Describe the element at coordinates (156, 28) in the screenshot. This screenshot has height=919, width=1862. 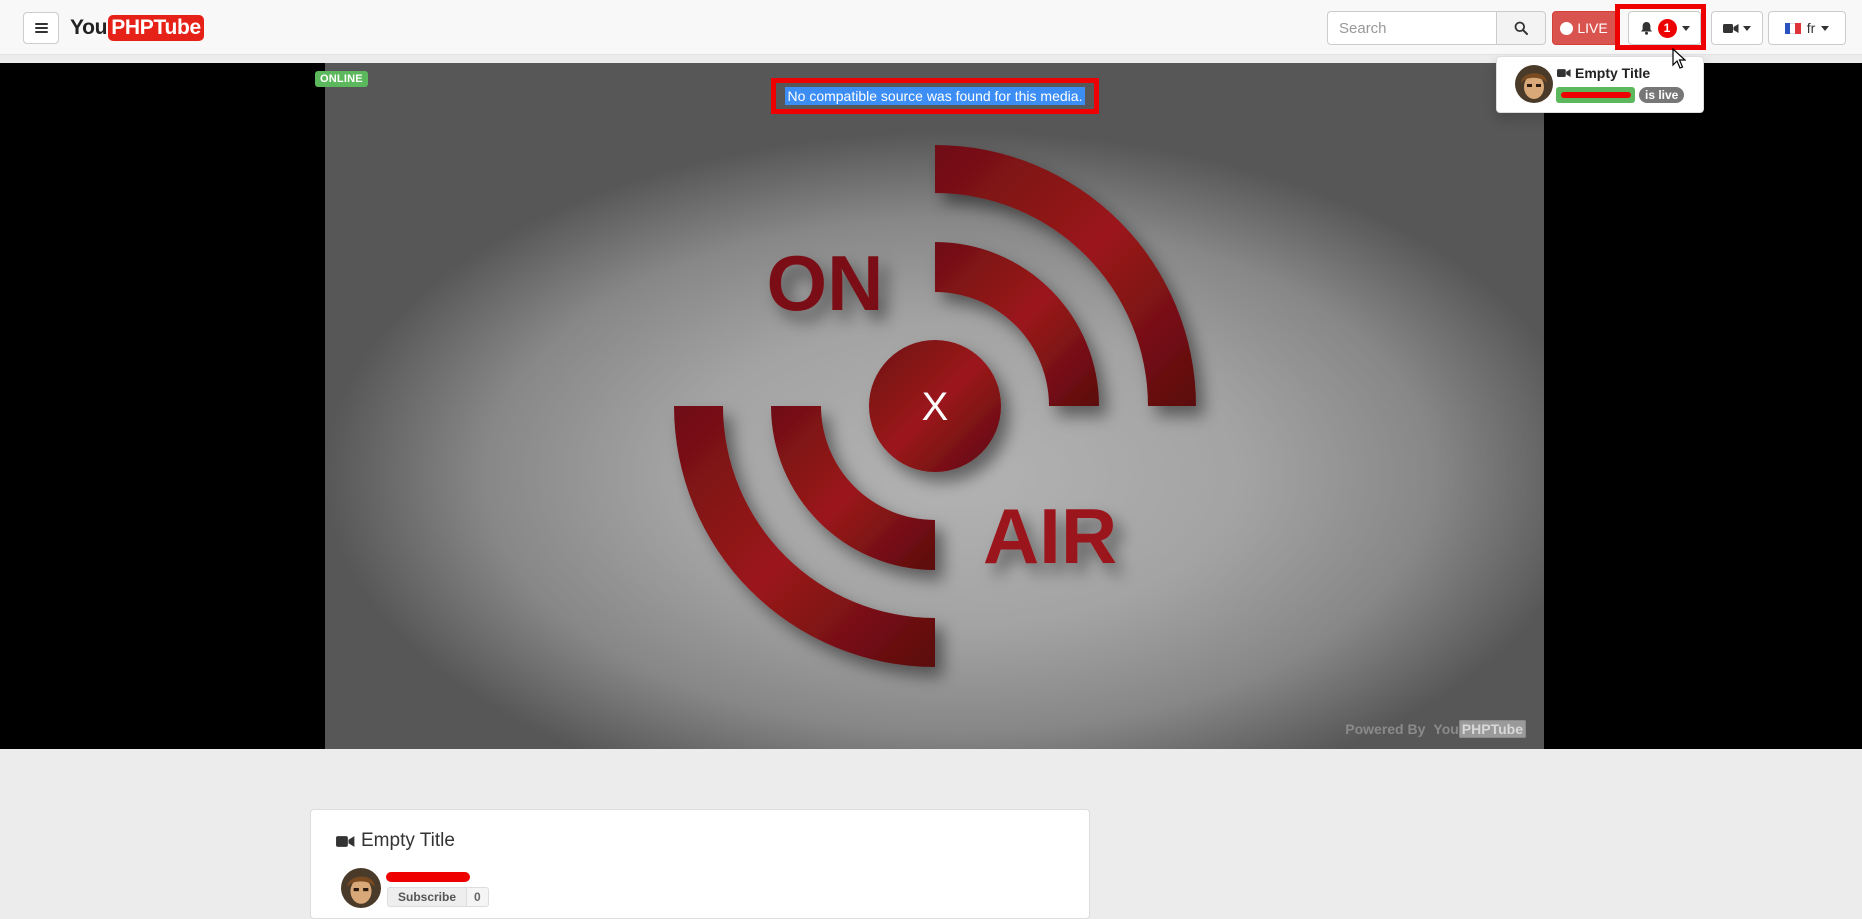
I see `logo-text-tube: PHPTube` at that location.